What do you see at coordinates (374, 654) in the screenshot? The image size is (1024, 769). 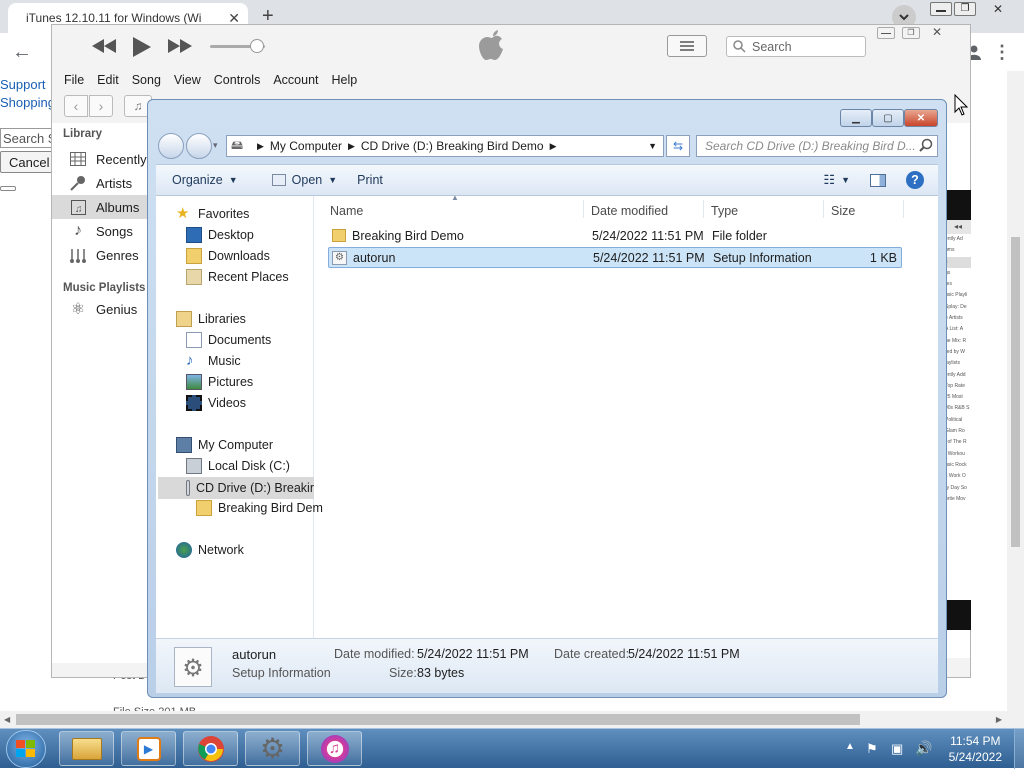 I see `details-date-modified-label: Date modified:` at bounding box center [374, 654].